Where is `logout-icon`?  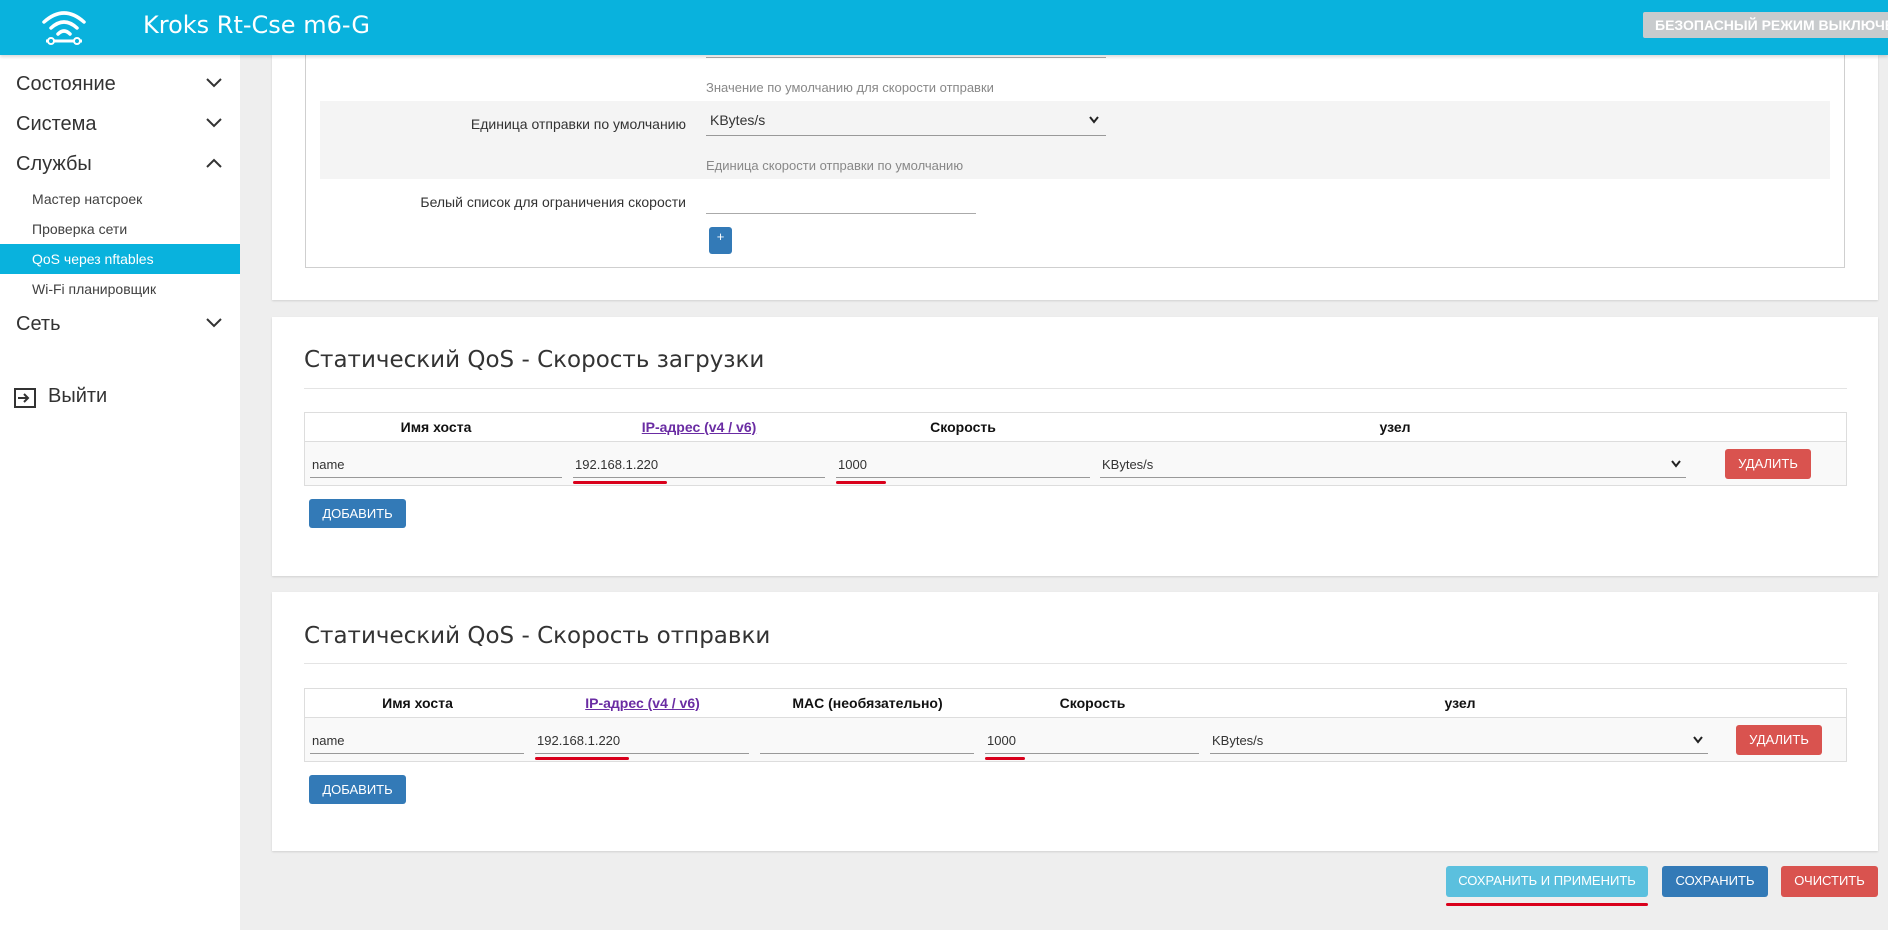 logout-icon is located at coordinates (25, 398).